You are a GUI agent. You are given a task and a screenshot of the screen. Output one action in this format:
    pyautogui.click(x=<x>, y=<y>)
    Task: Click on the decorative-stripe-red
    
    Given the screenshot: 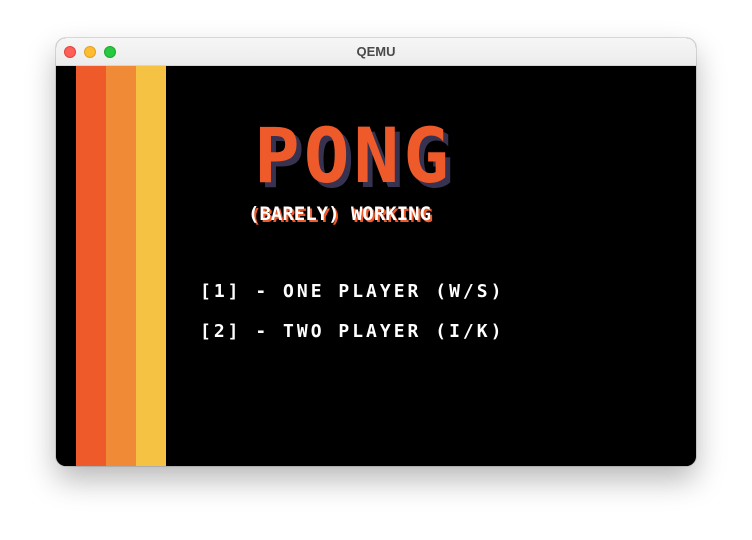 What is the action you would take?
    pyautogui.click(x=91, y=266)
    